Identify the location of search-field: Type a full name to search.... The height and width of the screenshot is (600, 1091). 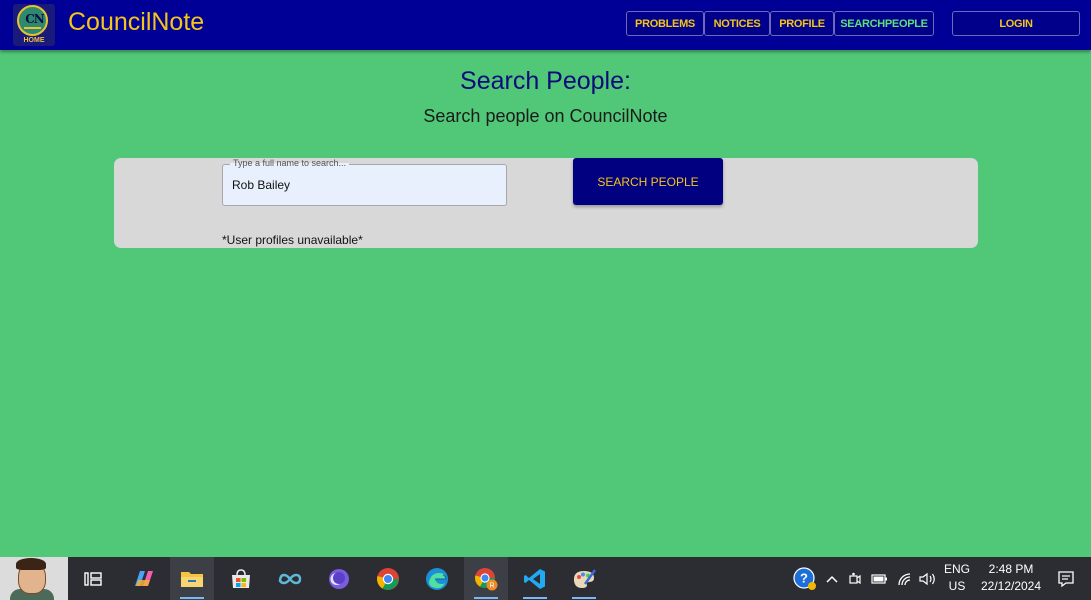
(364, 182).